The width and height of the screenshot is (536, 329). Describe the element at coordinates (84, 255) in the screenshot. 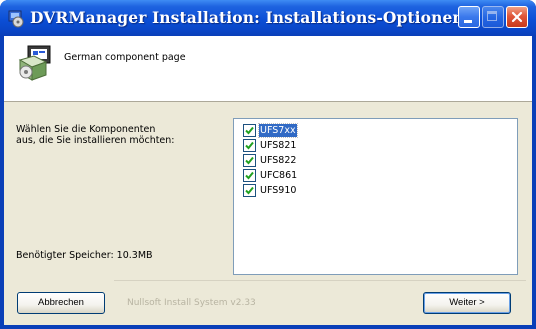

I see `space-required-text: Benötigter Speicher: 10.3MB` at that location.